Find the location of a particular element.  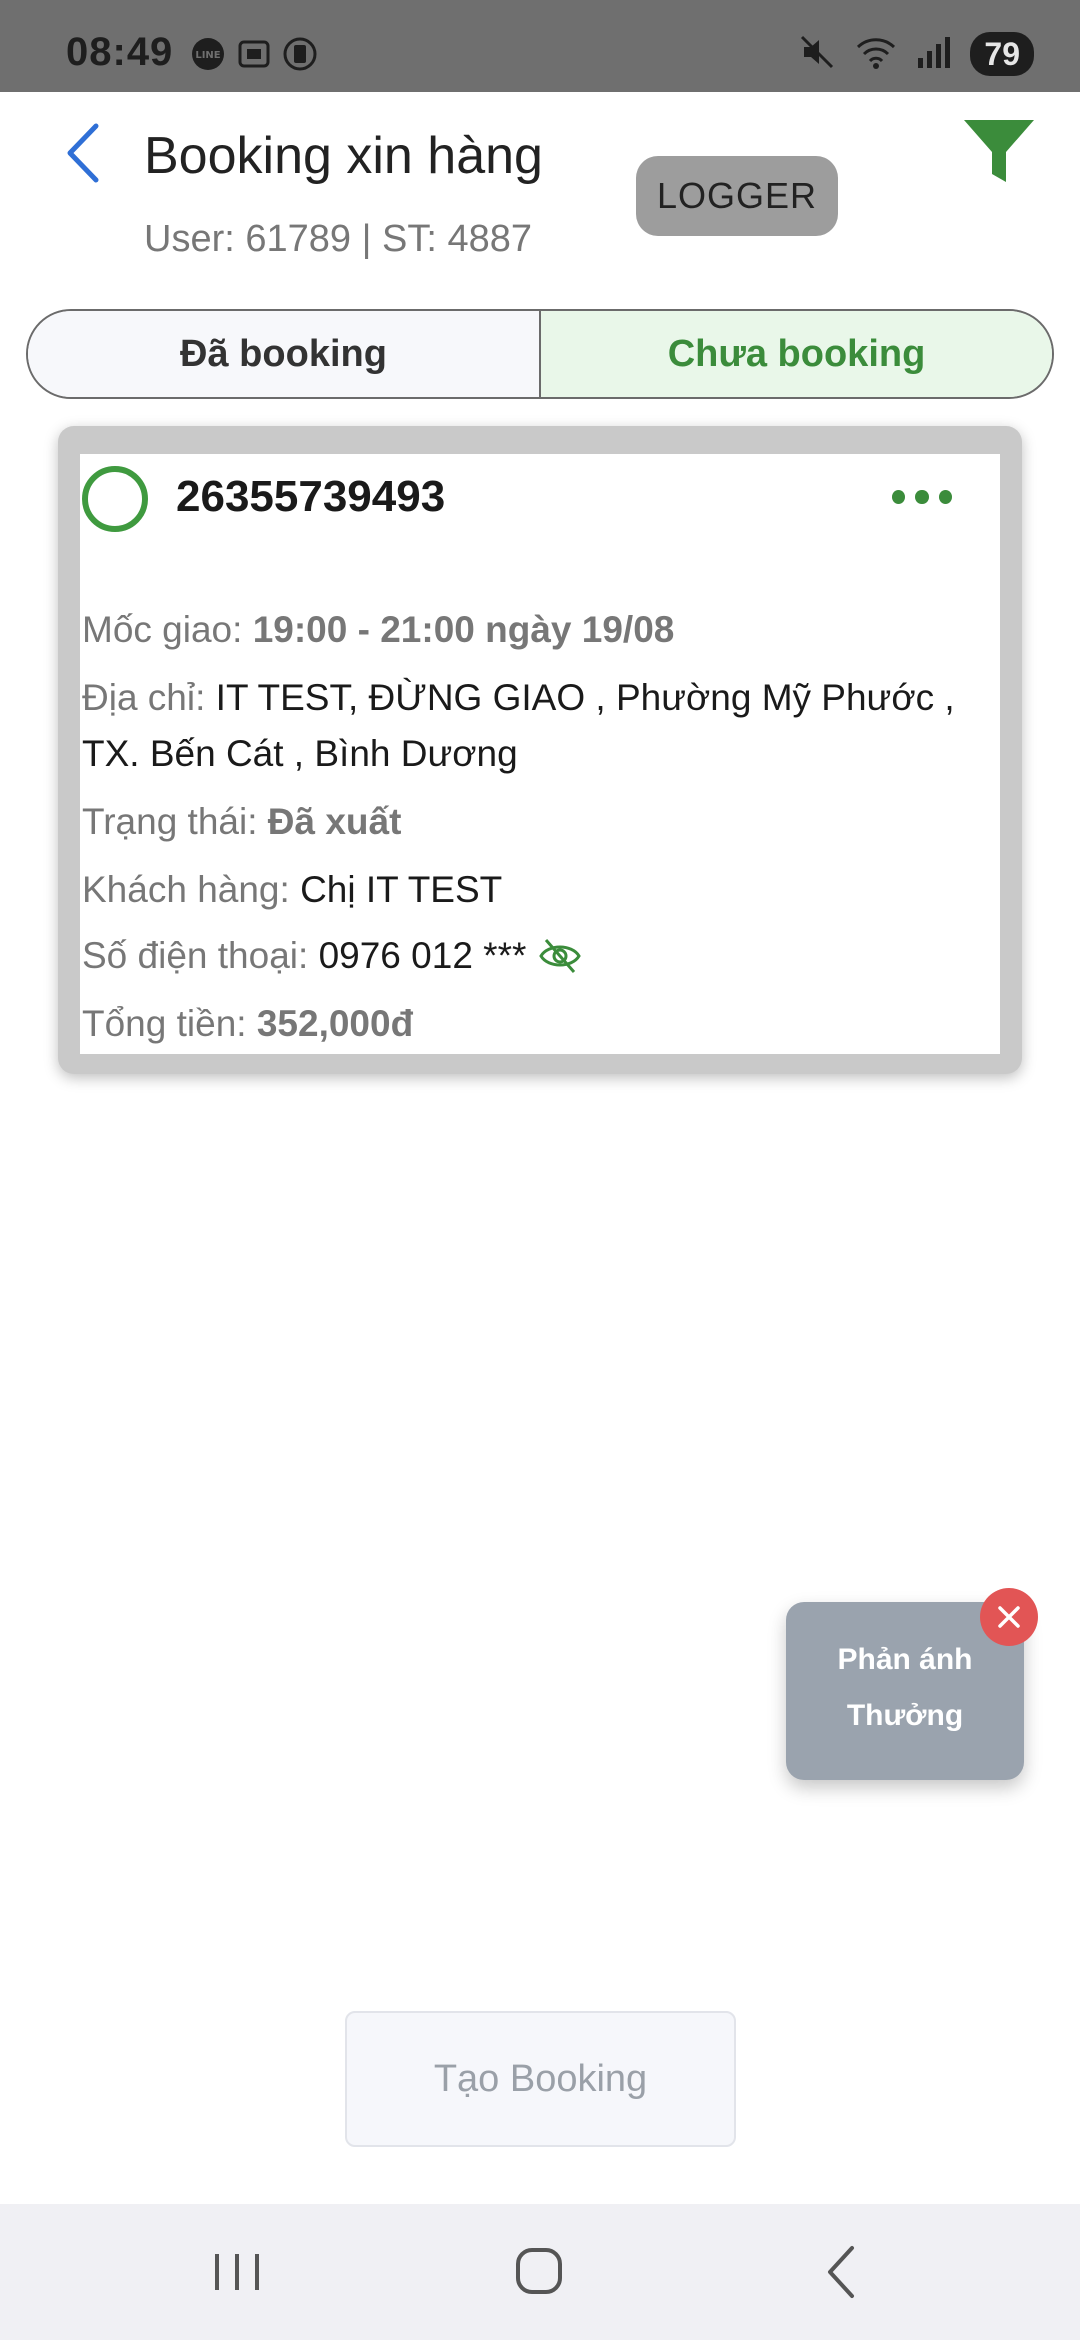

status-value: Đã xuất is located at coordinates (334, 821).